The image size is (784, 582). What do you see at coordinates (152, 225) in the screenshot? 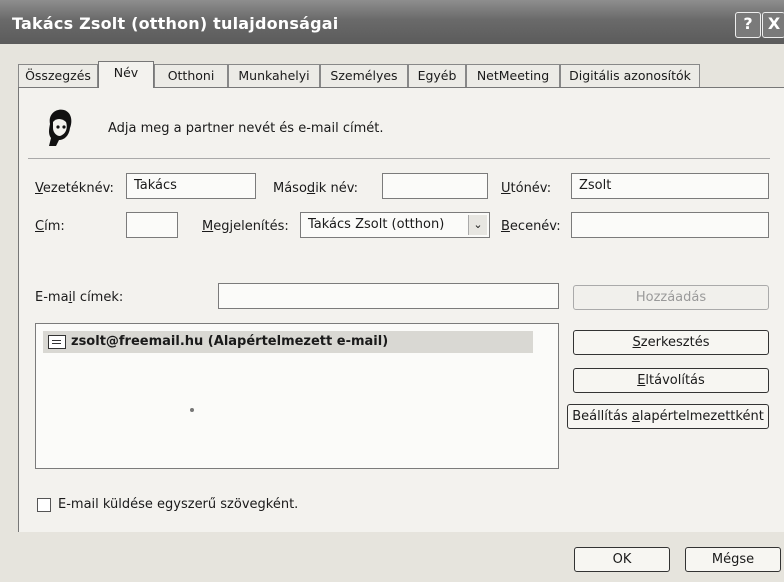
I see `title-field` at bounding box center [152, 225].